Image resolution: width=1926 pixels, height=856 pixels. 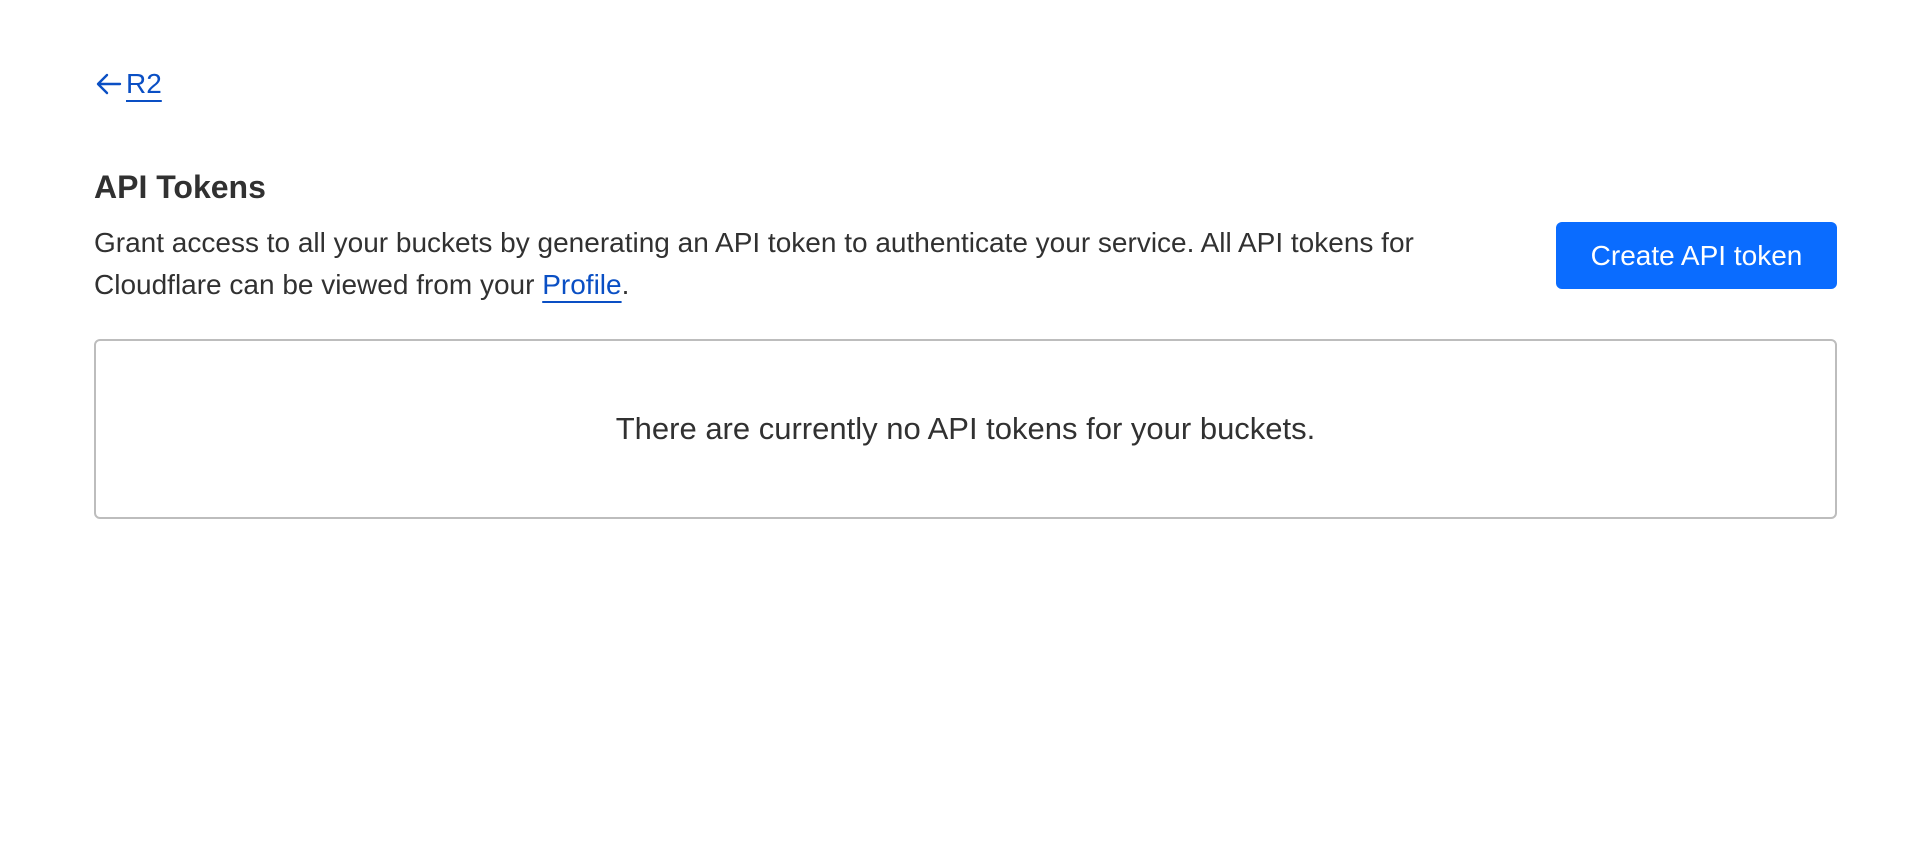 I want to click on page-title: API Tokens, so click(x=180, y=187).